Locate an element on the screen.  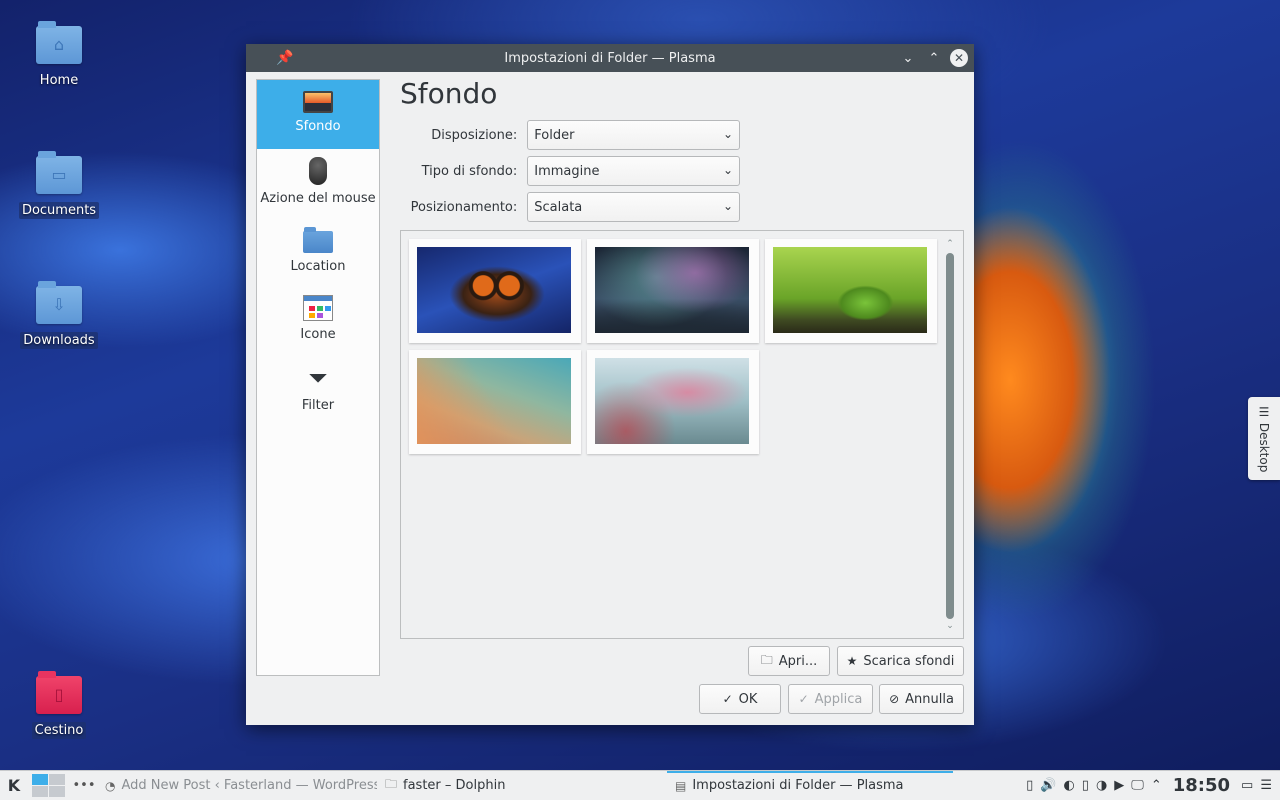
layout-select: Folder ⌄ is located at coordinates (633, 135).